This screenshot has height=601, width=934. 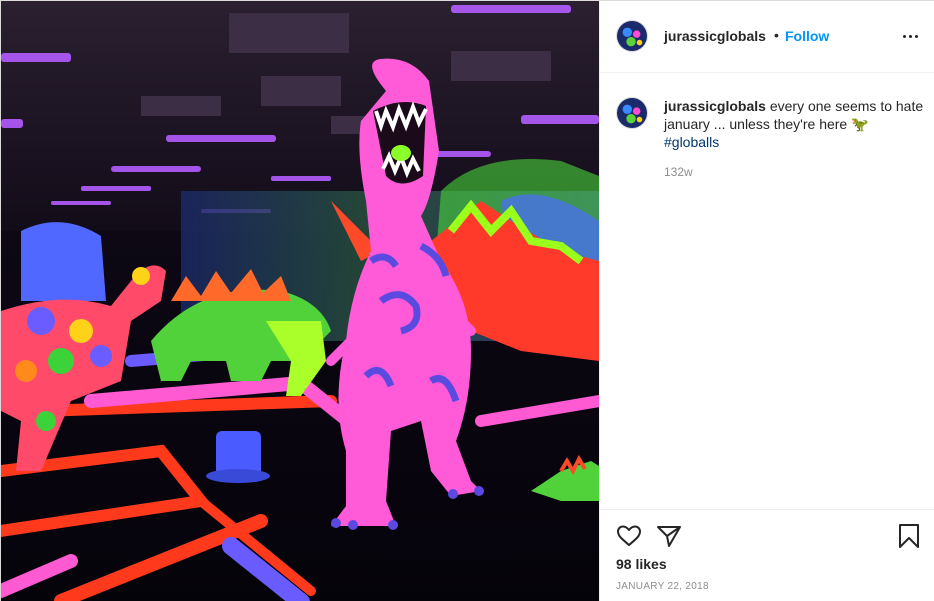 I want to click on post-actions: 98 likes JANUARY 22, 2018, so click(x=767, y=555).